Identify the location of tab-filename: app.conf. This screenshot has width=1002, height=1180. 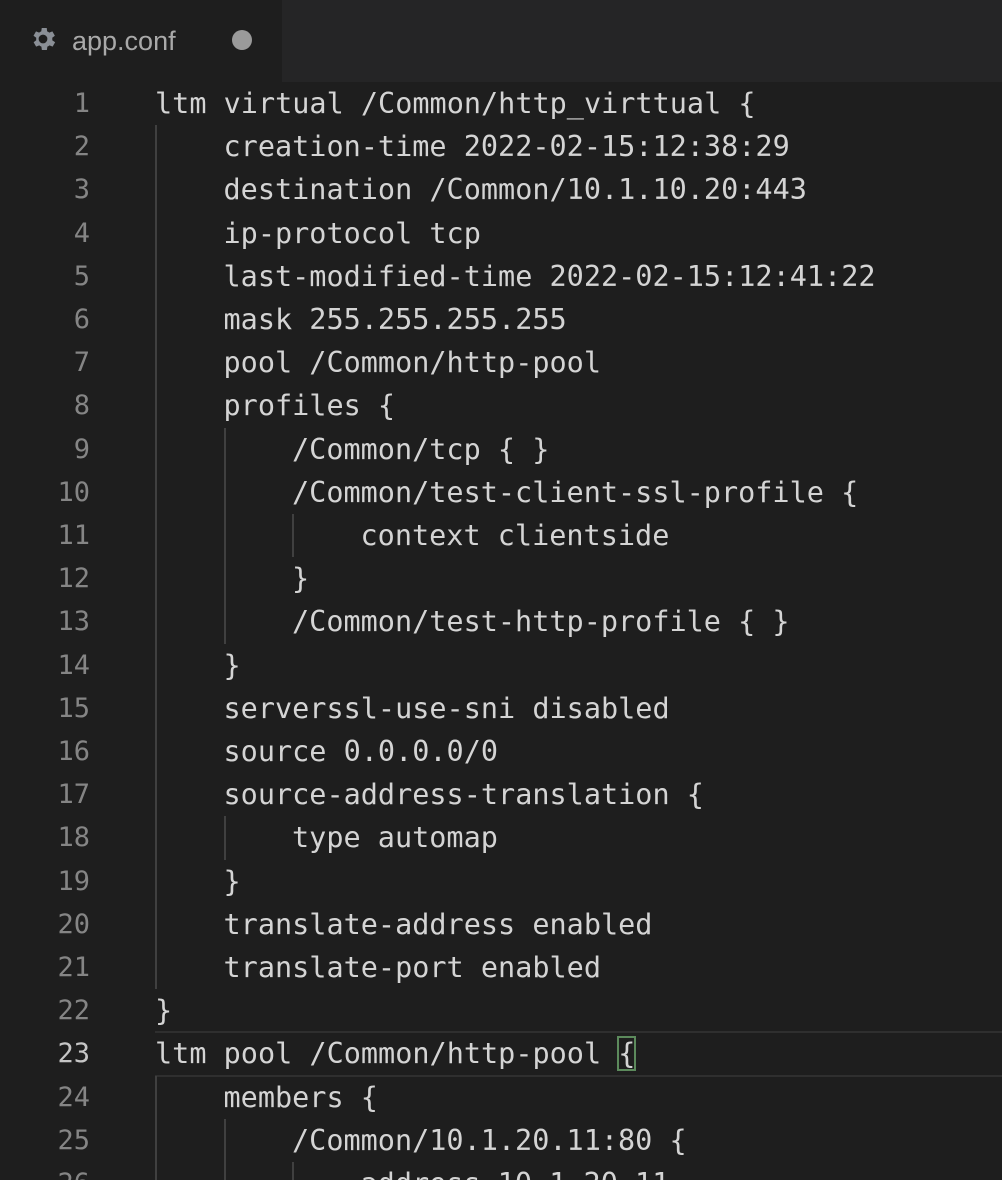
(124, 41).